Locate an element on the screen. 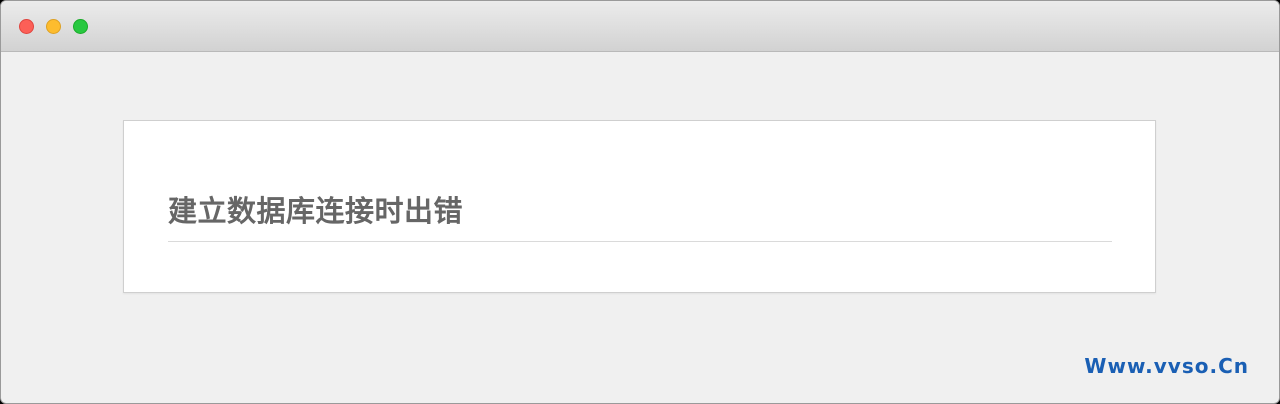 This screenshot has width=1280, height=404. minimize-window-button is located at coordinates (53, 26).